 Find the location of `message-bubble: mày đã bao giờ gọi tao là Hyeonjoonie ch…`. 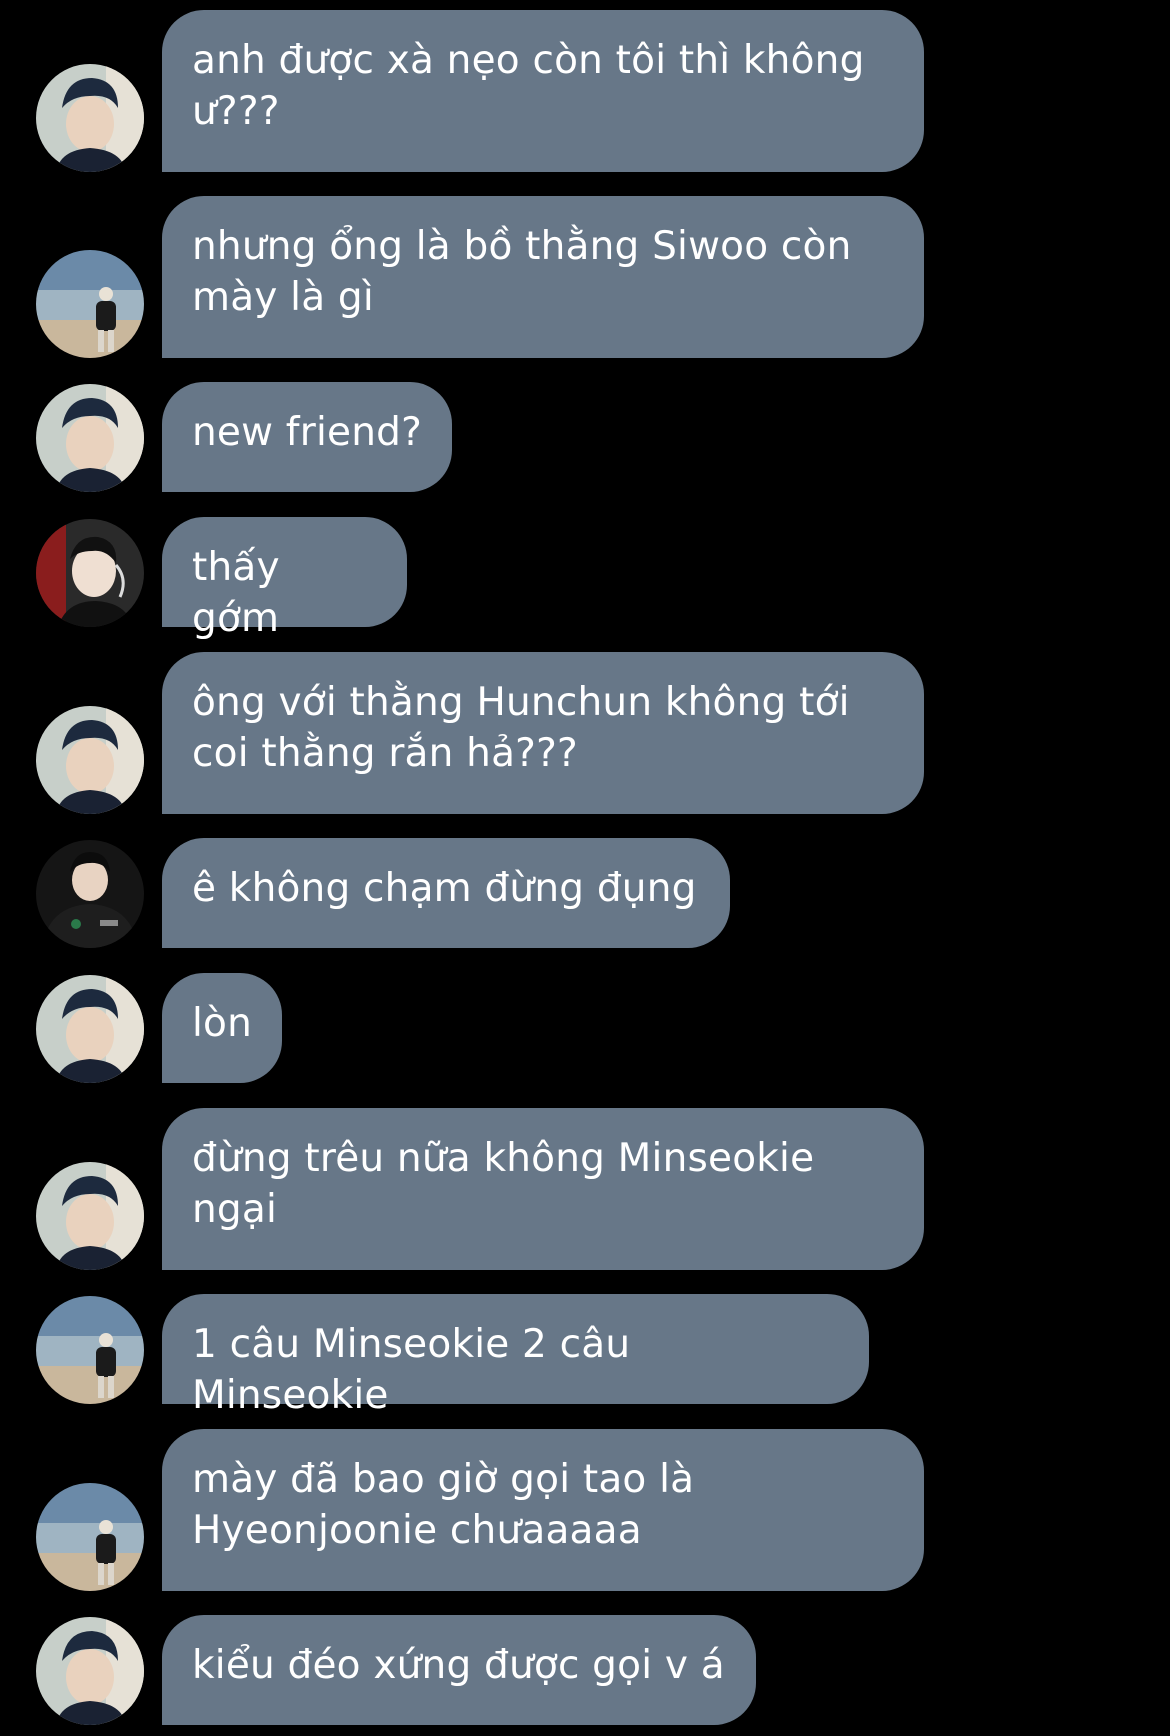

message-bubble: mày đã bao giờ gọi tao là Hyeonjoonie ch… is located at coordinates (543, 1510).